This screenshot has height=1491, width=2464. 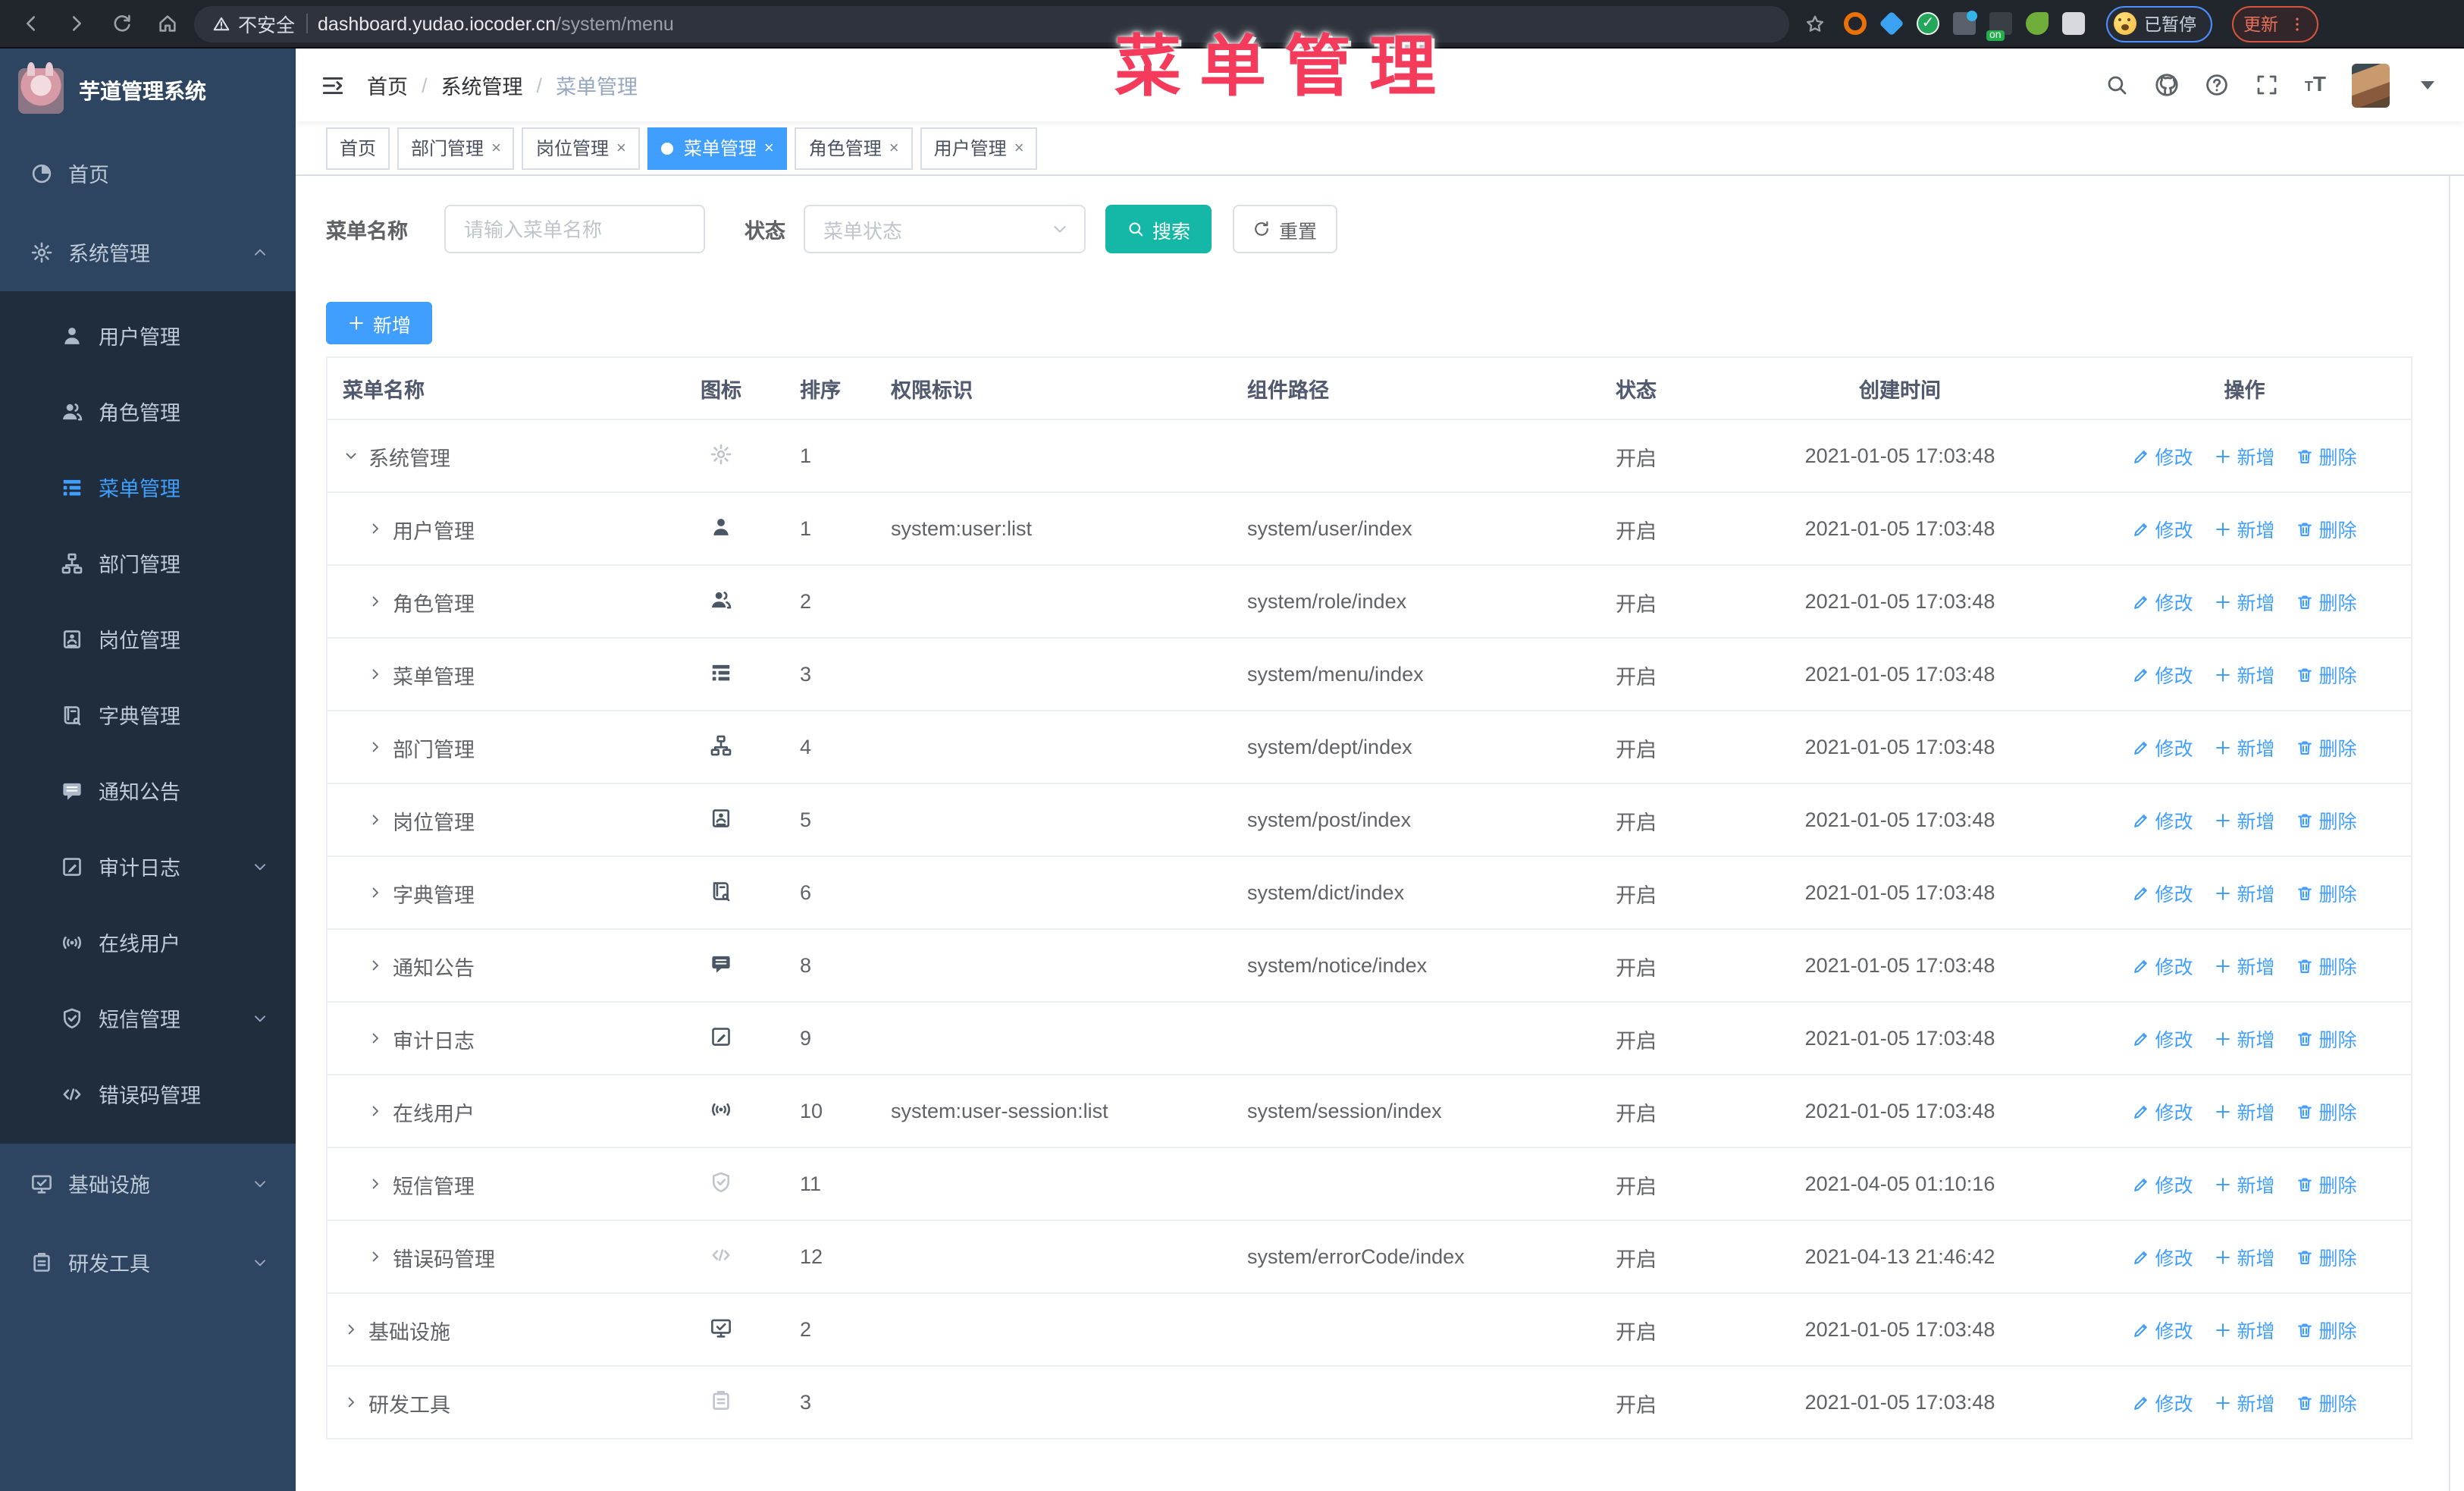 What do you see at coordinates (1892, 23) in the screenshot?
I see `extension-gem-icon` at bounding box center [1892, 23].